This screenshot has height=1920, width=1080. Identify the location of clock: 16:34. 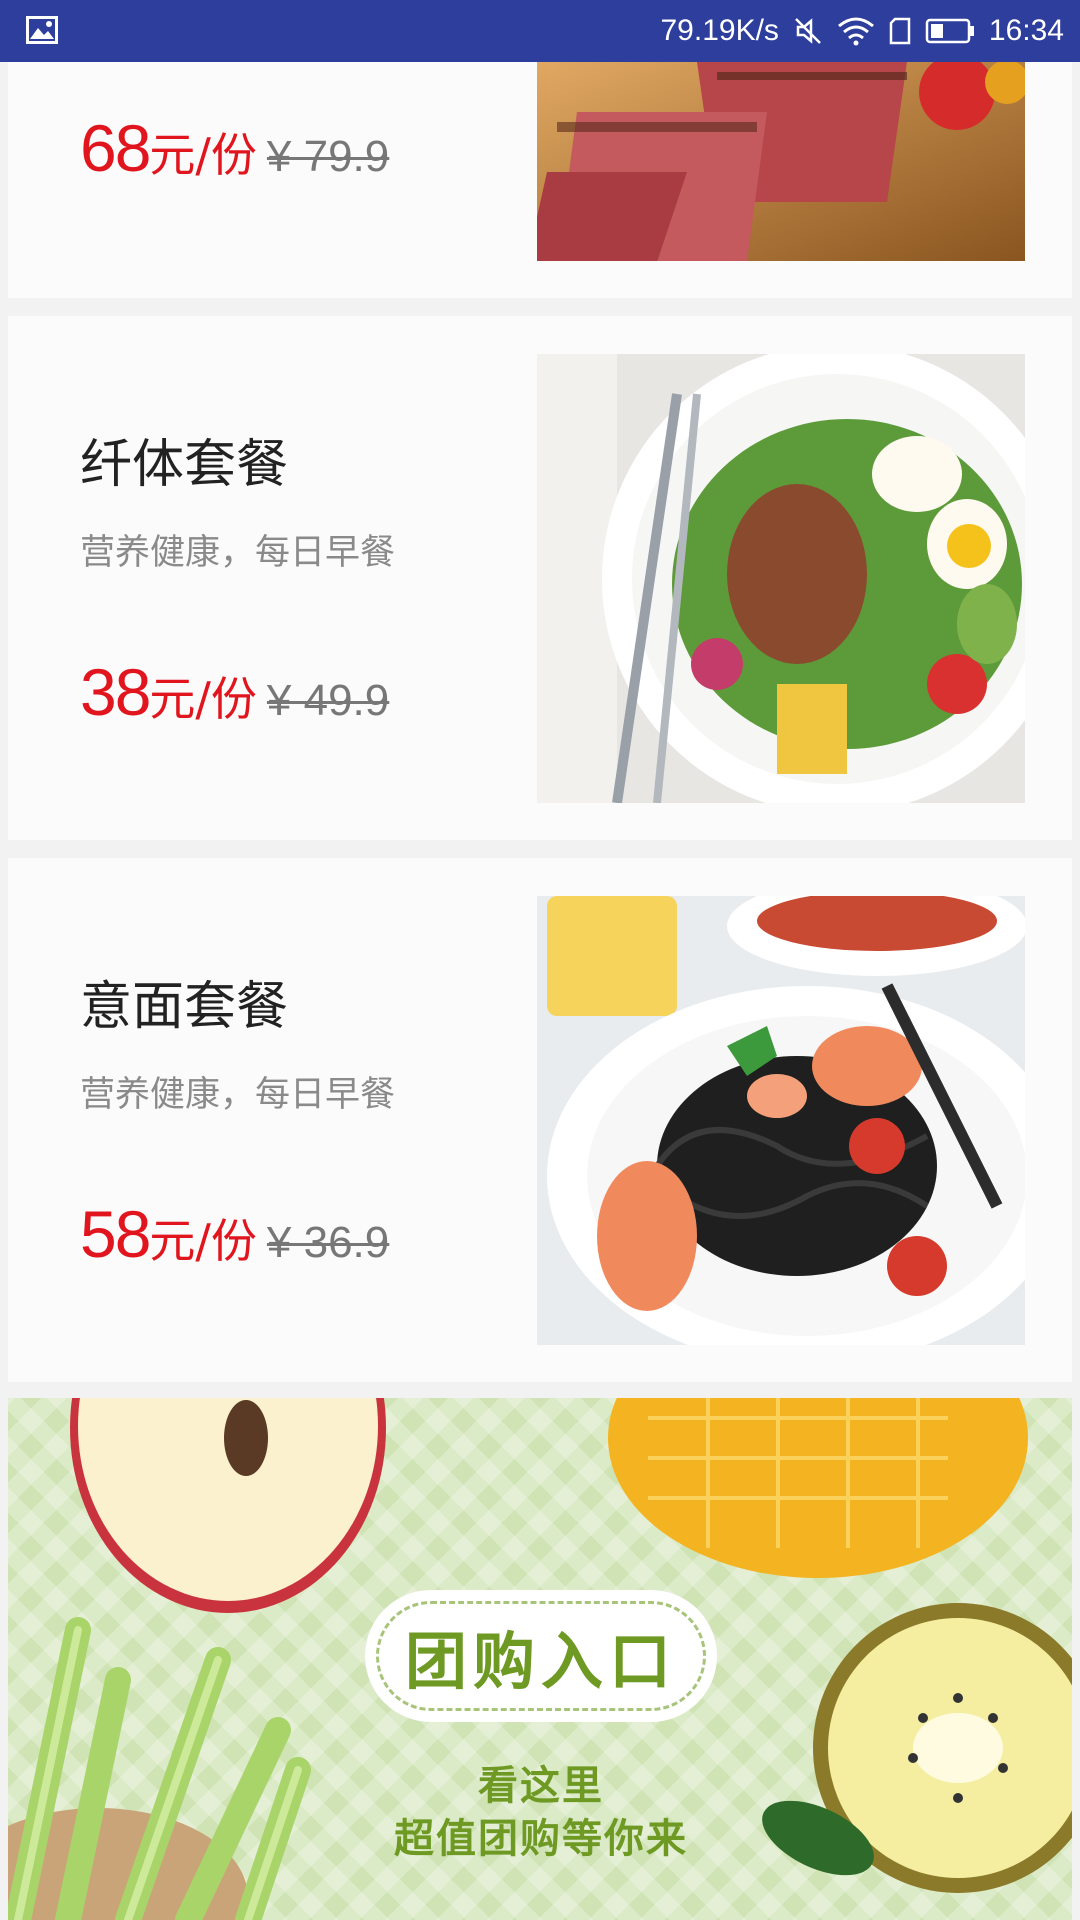
(1026, 30).